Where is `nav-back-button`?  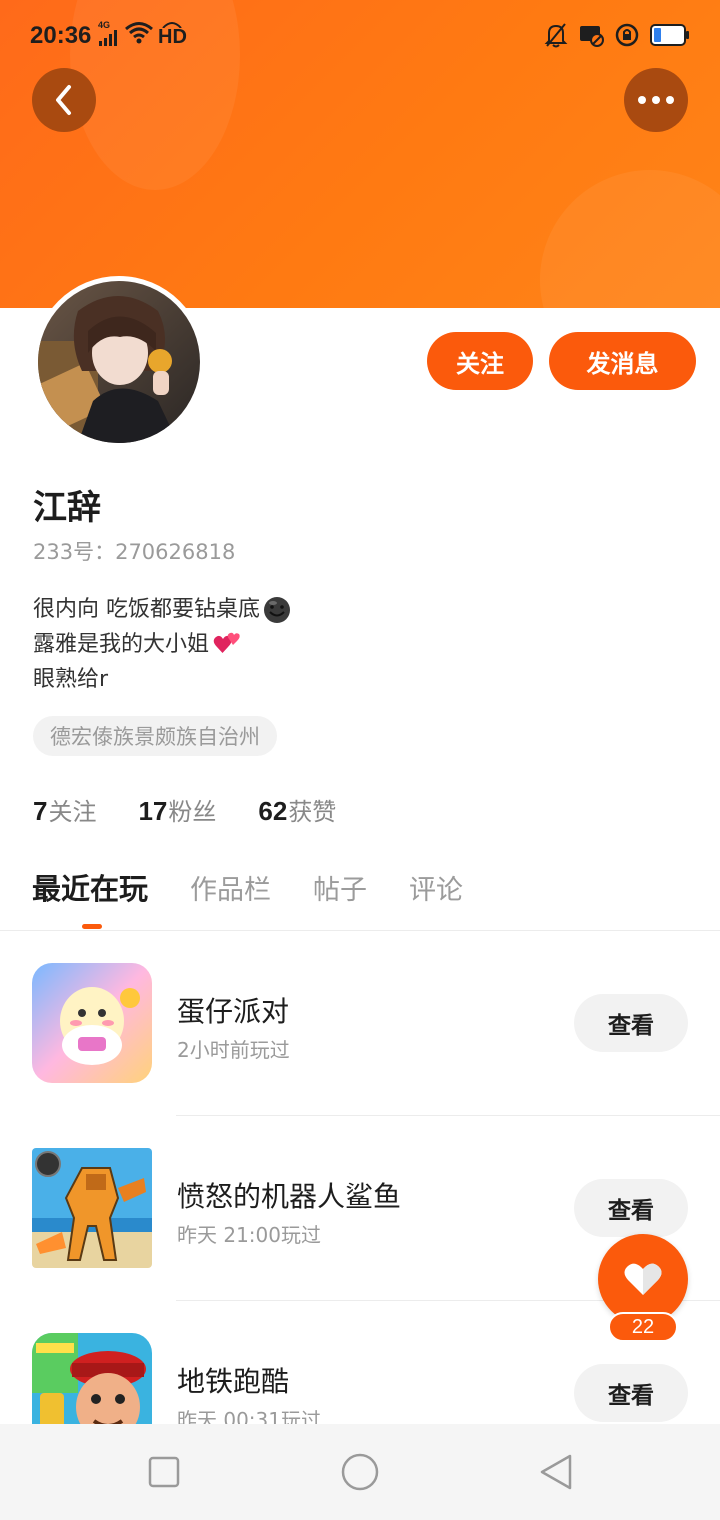
nav-back-button is located at coordinates (556, 1472).